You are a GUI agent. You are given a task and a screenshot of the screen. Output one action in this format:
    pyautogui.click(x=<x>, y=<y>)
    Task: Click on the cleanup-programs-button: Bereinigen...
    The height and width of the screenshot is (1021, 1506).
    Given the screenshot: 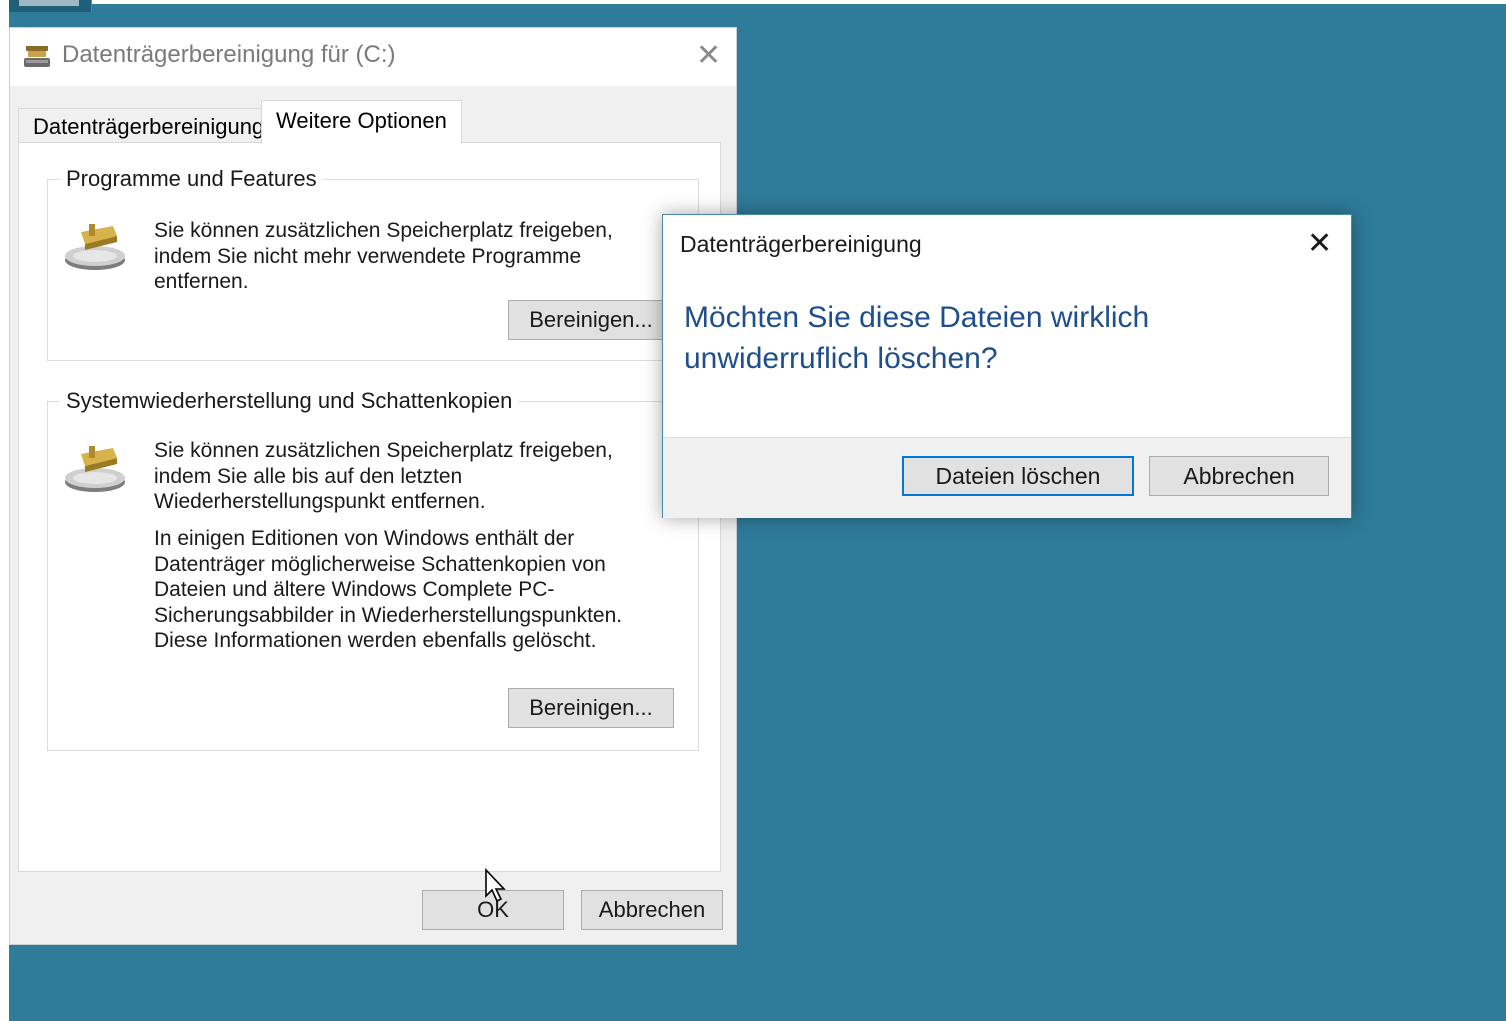 What is the action you would take?
    pyautogui.click(x=591, y=320)
    